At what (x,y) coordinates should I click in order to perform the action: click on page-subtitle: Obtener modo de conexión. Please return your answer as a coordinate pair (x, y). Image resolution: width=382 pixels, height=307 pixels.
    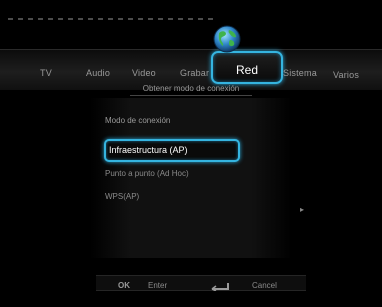
    Looking at the image, I should click on (191, 88).